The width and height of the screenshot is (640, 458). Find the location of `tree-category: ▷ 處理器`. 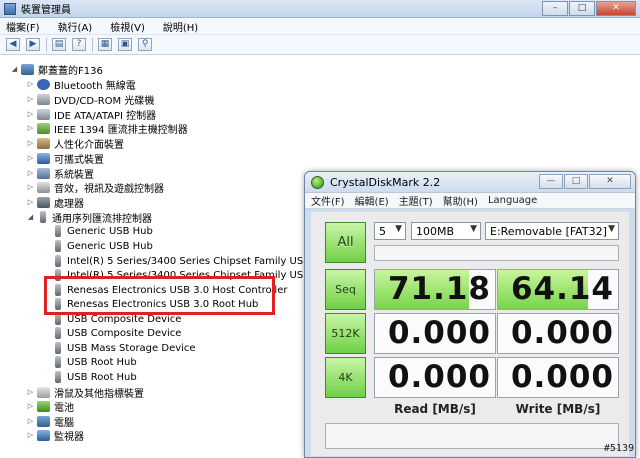

tree-category: ▷ 處理器 is located at coordinates (55, 202).